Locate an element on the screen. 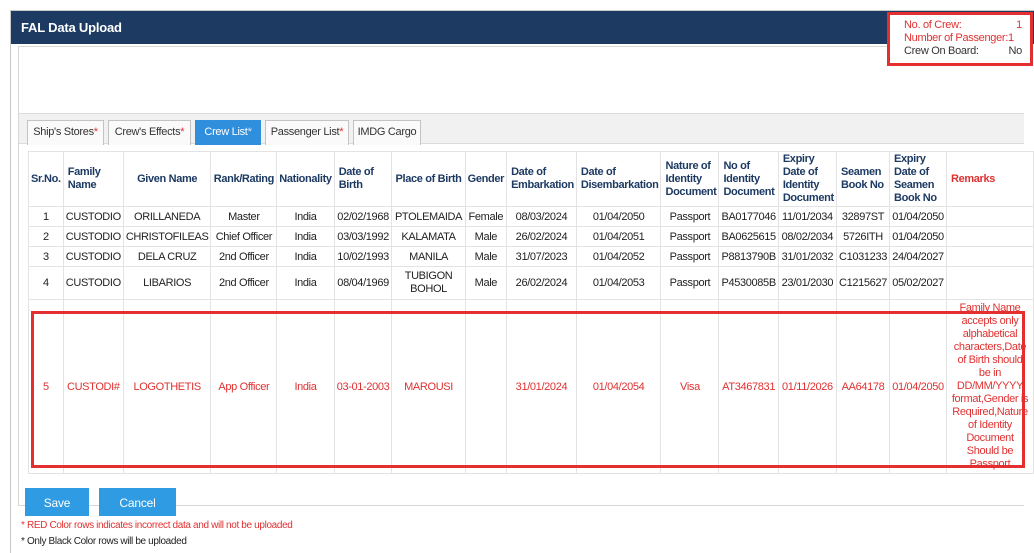 The height and width of the screenshot is (553, 1034). table-cell: PTOLEMAIDA is located at coordinates (428, 216).